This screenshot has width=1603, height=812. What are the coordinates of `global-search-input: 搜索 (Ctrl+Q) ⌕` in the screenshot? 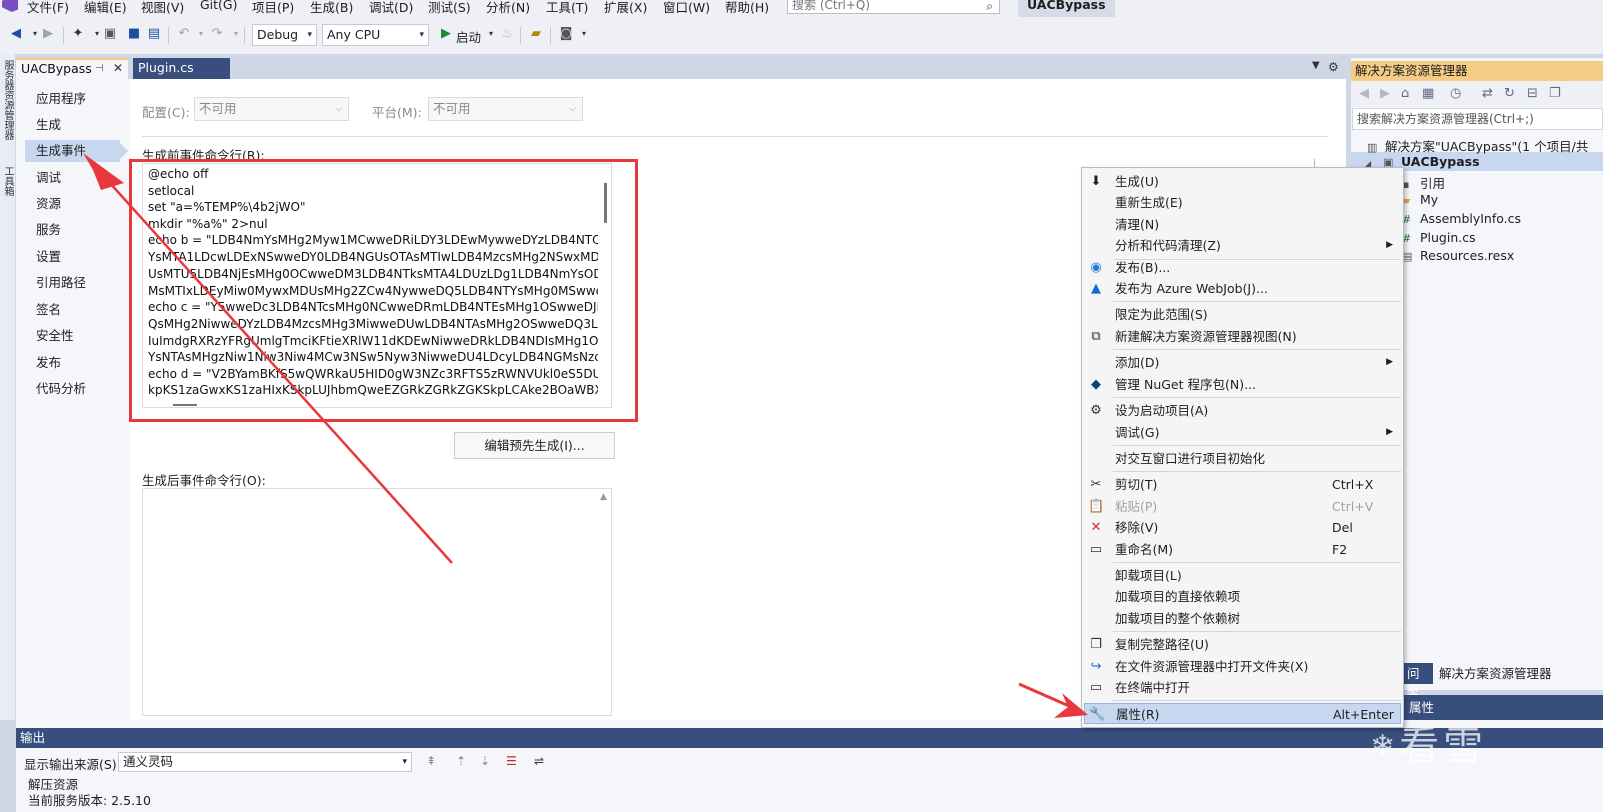 It's located at (893, 7).